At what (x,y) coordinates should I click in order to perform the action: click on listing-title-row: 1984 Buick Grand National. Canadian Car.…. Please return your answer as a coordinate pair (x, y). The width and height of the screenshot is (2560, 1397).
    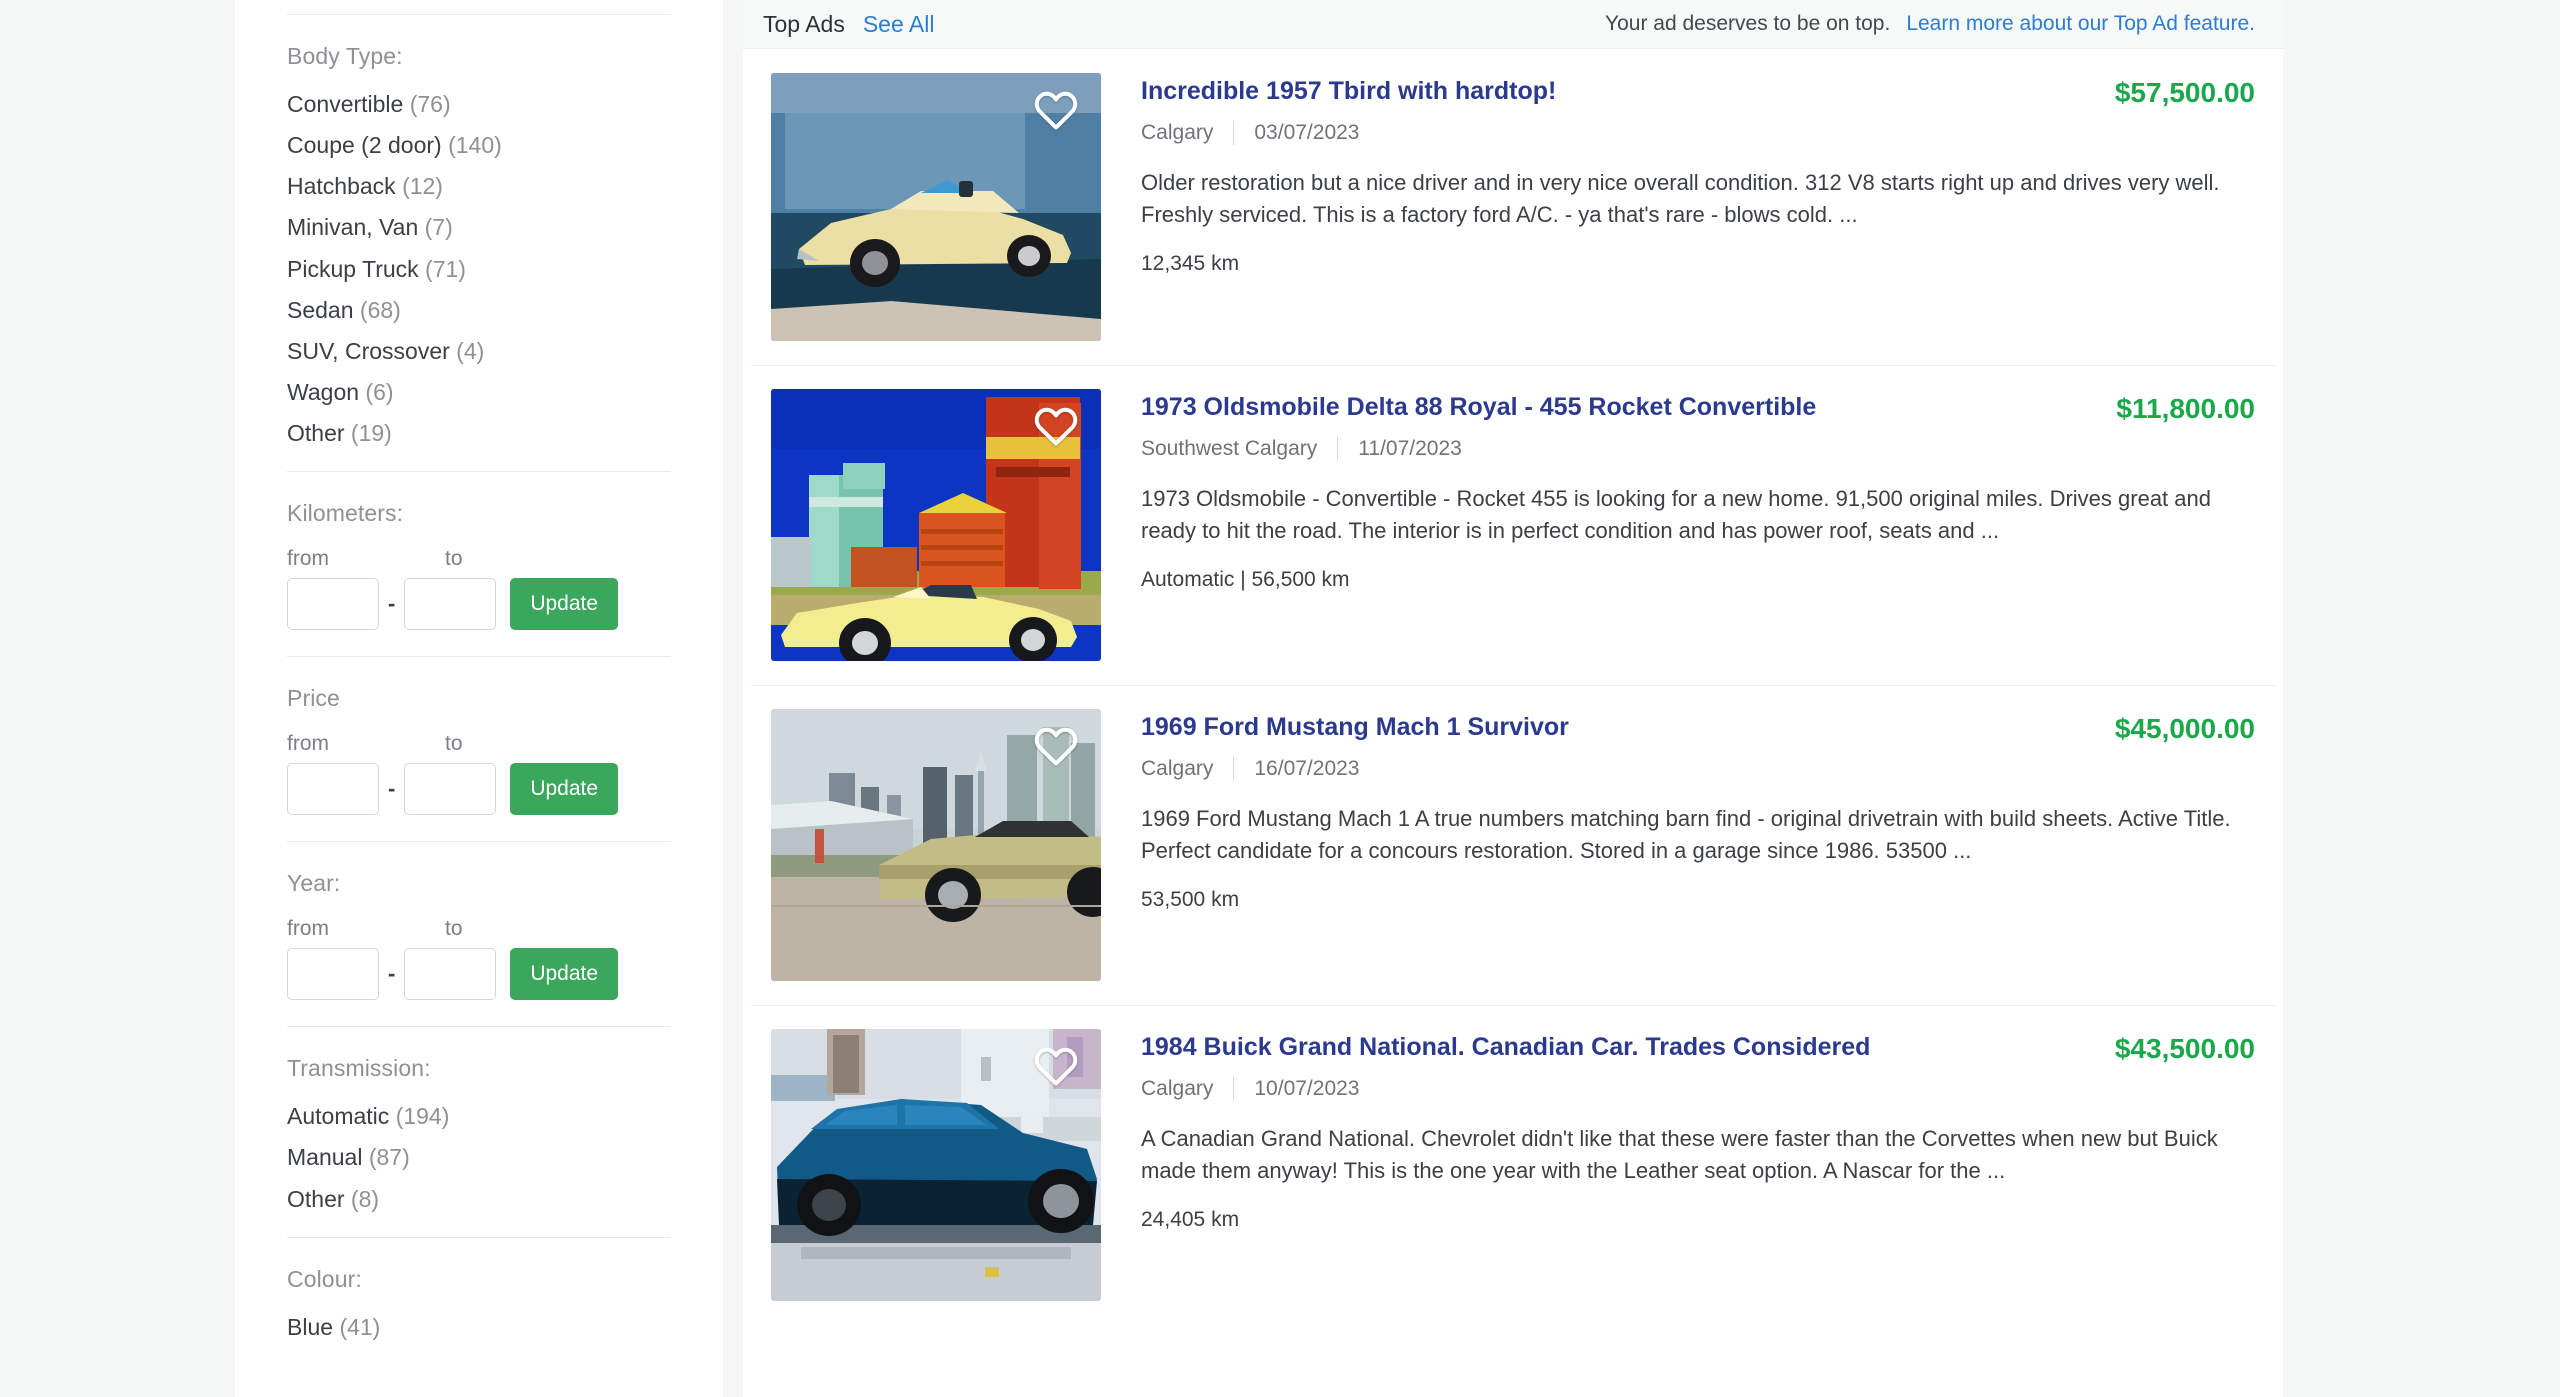
    Looking at the image, I should click on (1698, 1049).